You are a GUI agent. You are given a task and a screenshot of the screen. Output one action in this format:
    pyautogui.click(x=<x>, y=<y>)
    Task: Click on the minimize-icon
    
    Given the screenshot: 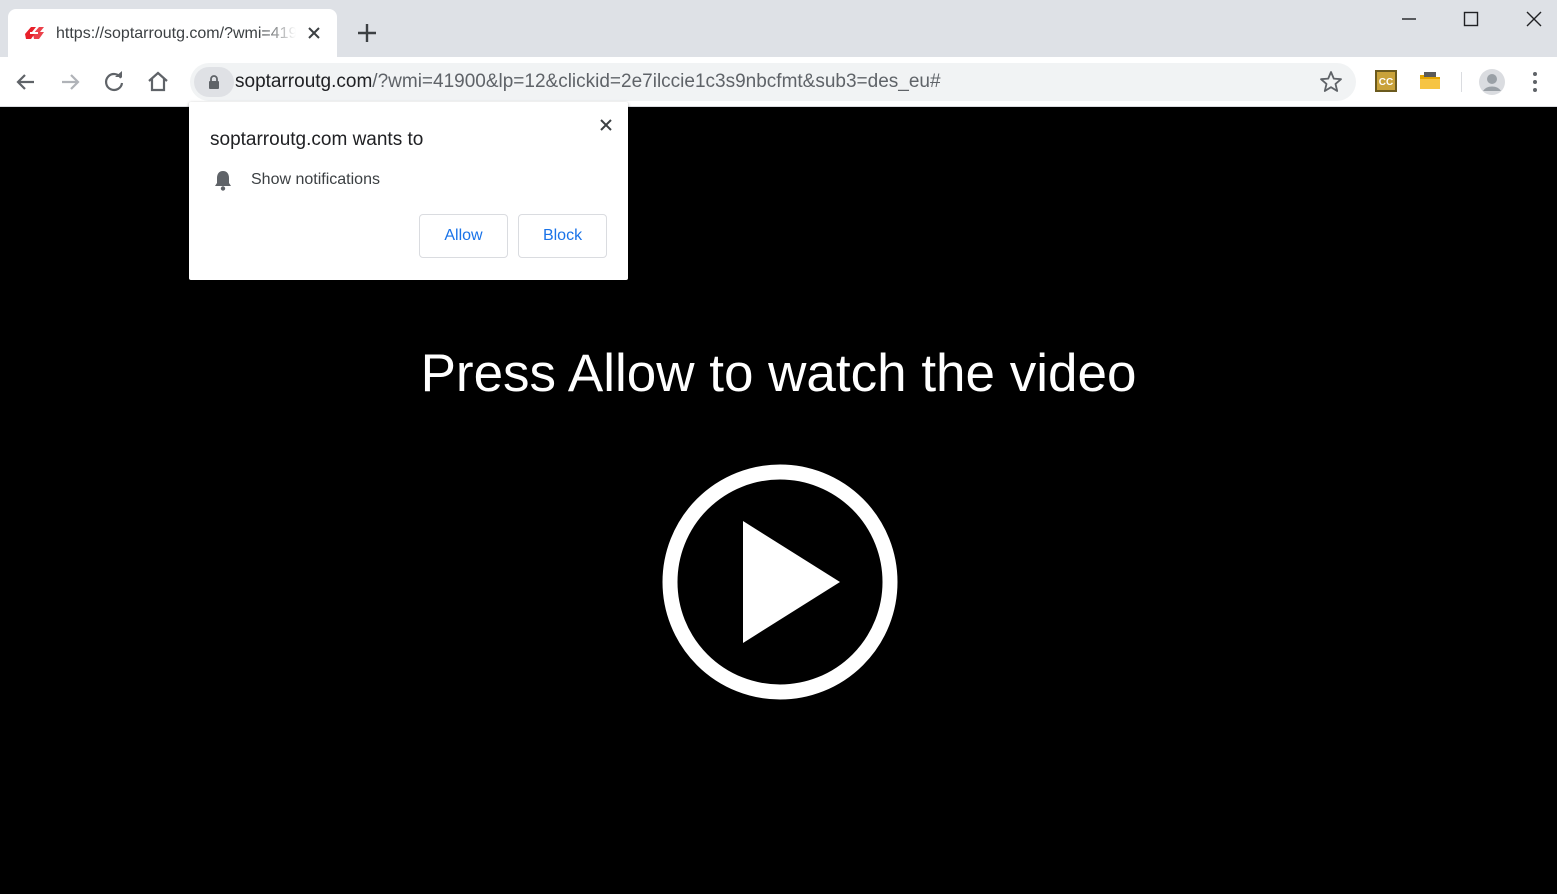 What is the action you would take?
    pyautogui.click(x=1409, y=19)
    